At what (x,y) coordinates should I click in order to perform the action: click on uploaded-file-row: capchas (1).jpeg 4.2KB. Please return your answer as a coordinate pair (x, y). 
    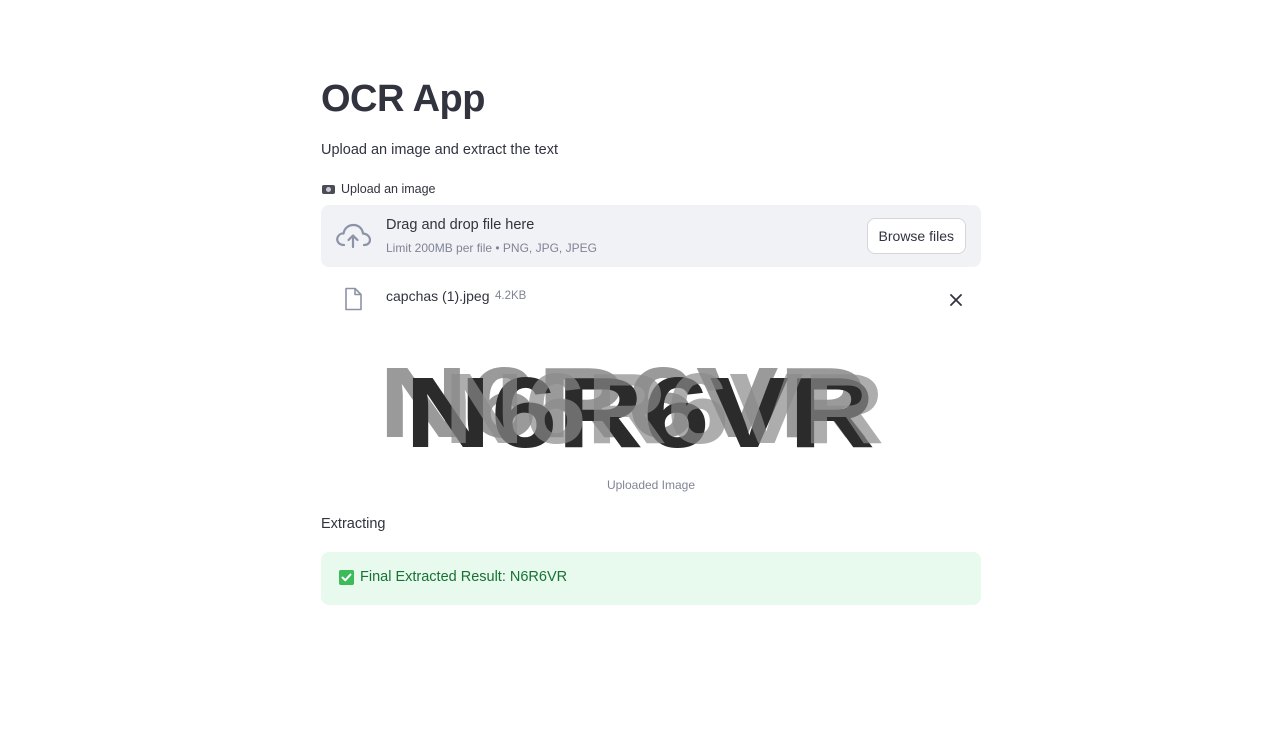
    Looking at the image, I should click on (651, 298).